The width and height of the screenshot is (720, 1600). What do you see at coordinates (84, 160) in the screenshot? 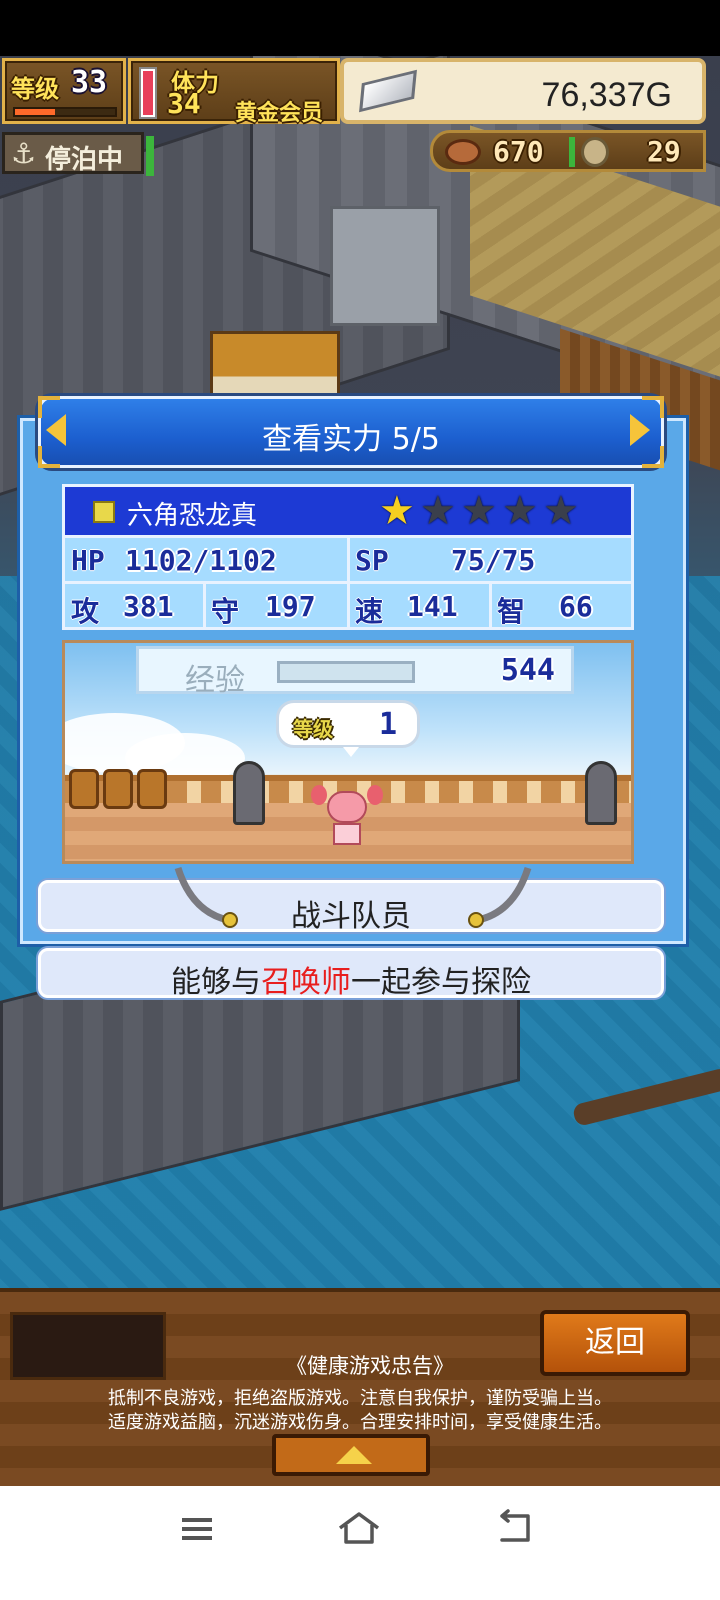
I see `anchor-status: 停泊中` at bounding box center [84, 160].